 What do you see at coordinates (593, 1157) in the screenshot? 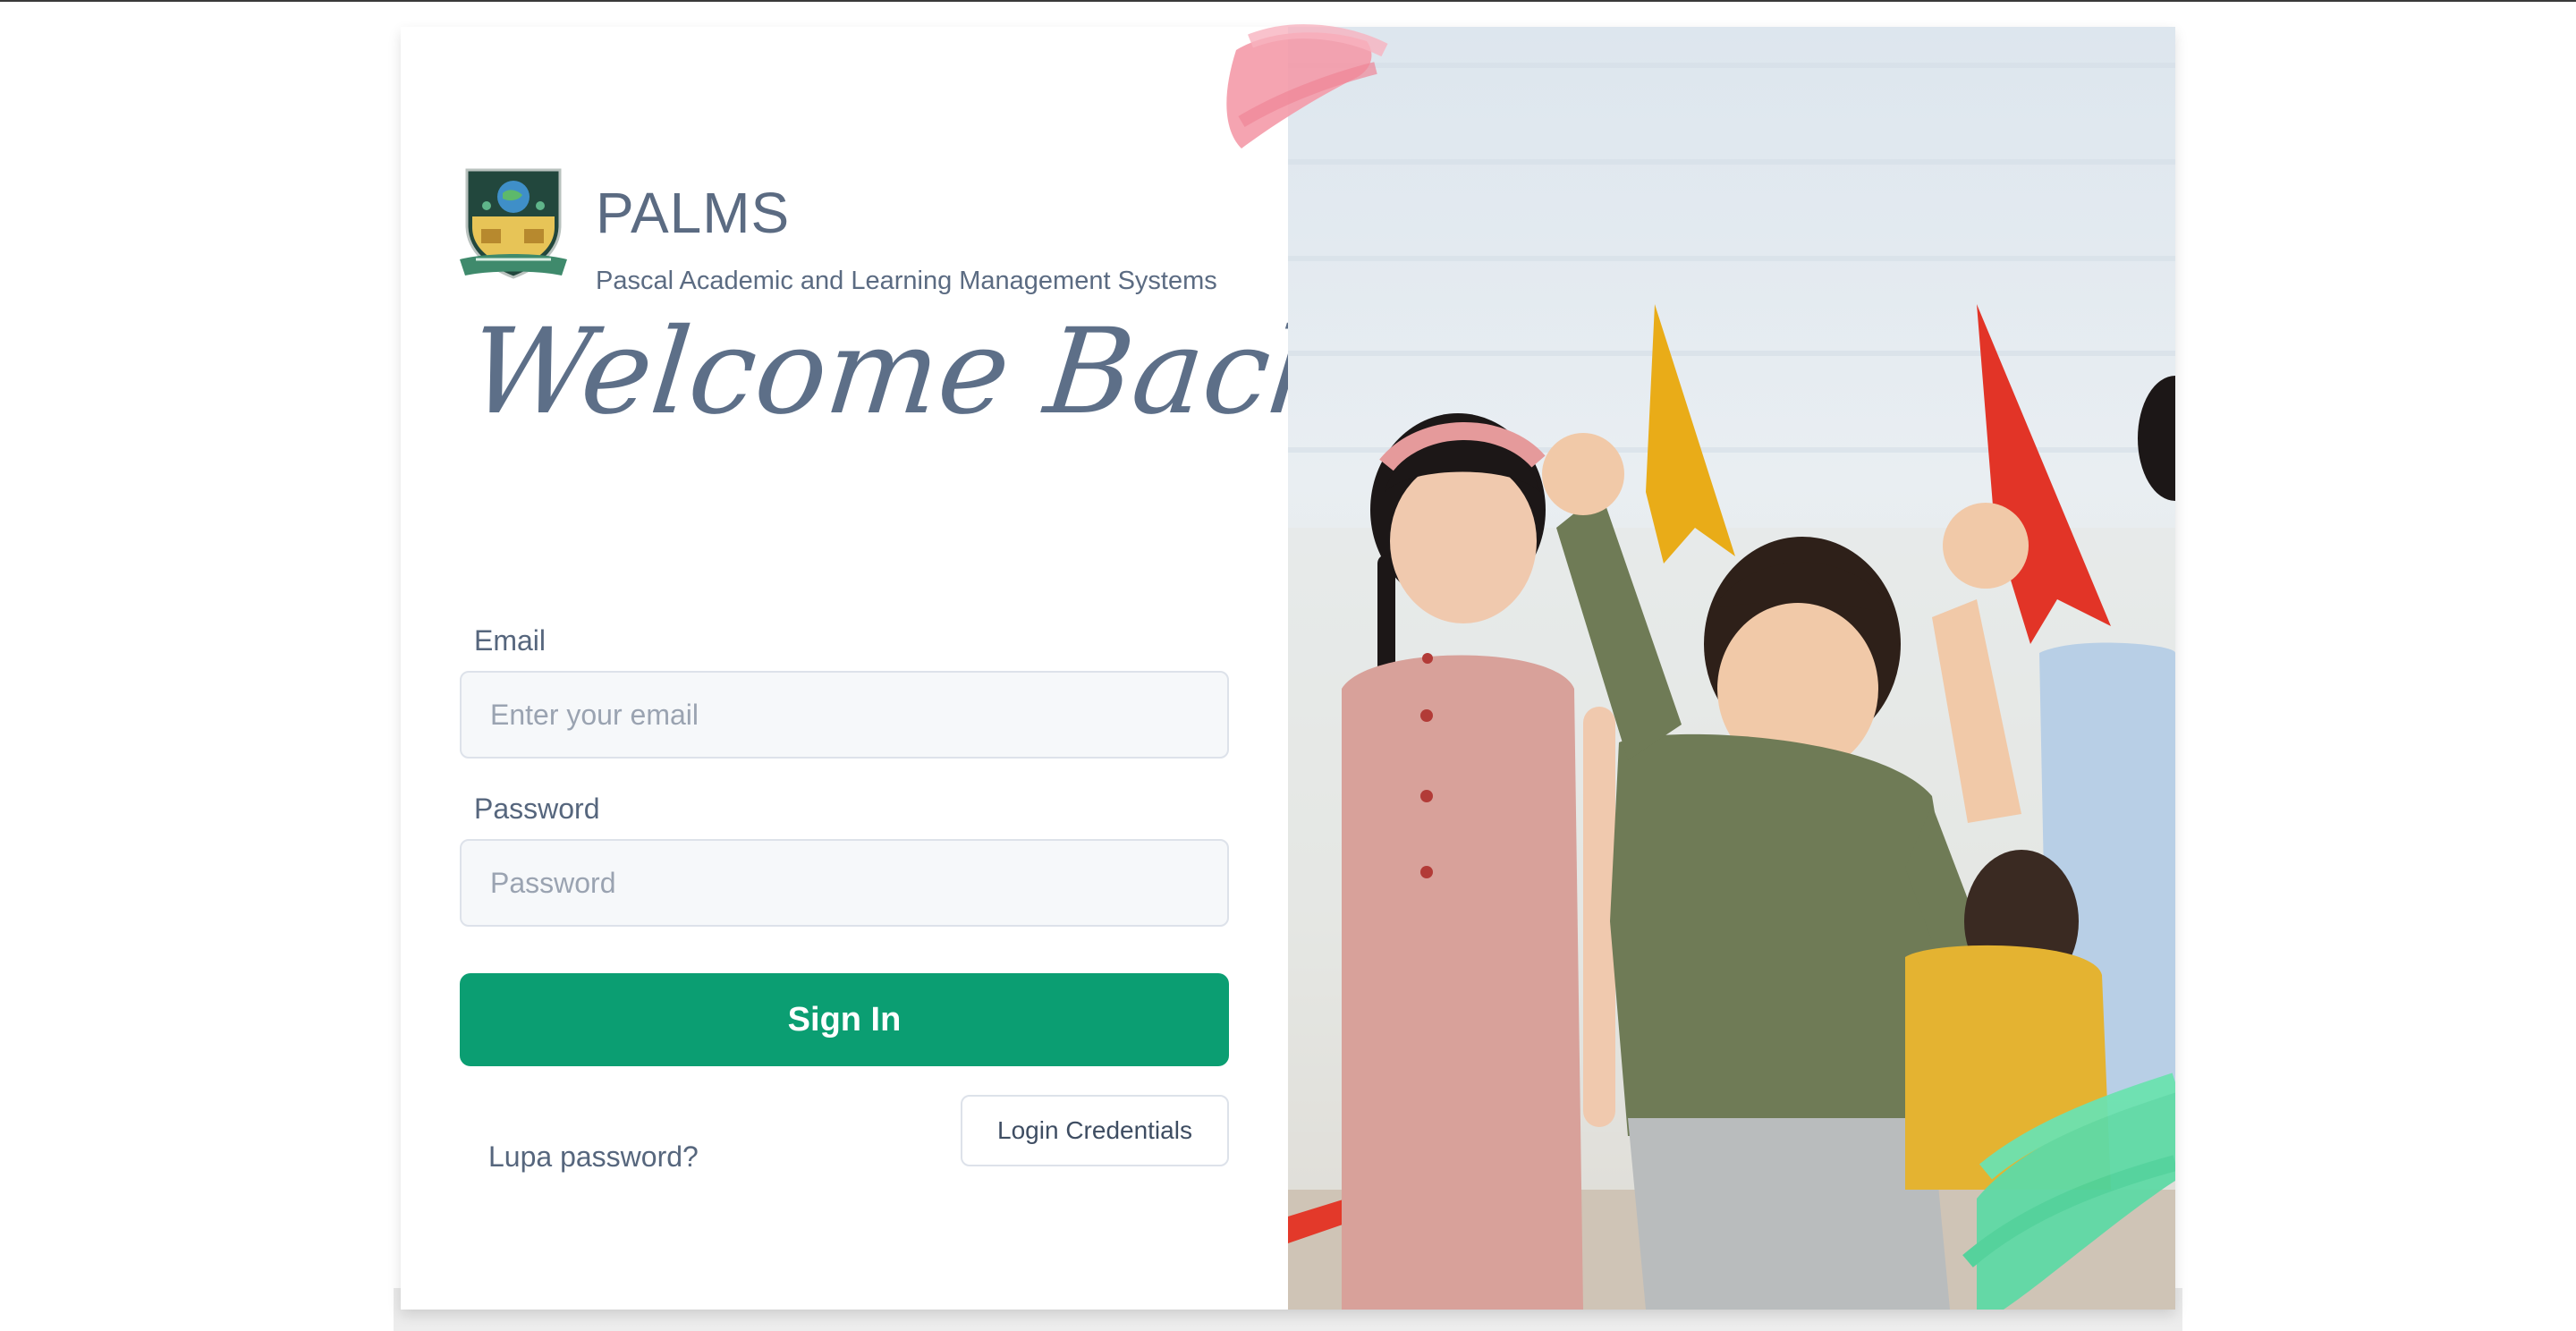
I see `forgot-password-link: Lupa password?` at bounding box center [593, 1157].